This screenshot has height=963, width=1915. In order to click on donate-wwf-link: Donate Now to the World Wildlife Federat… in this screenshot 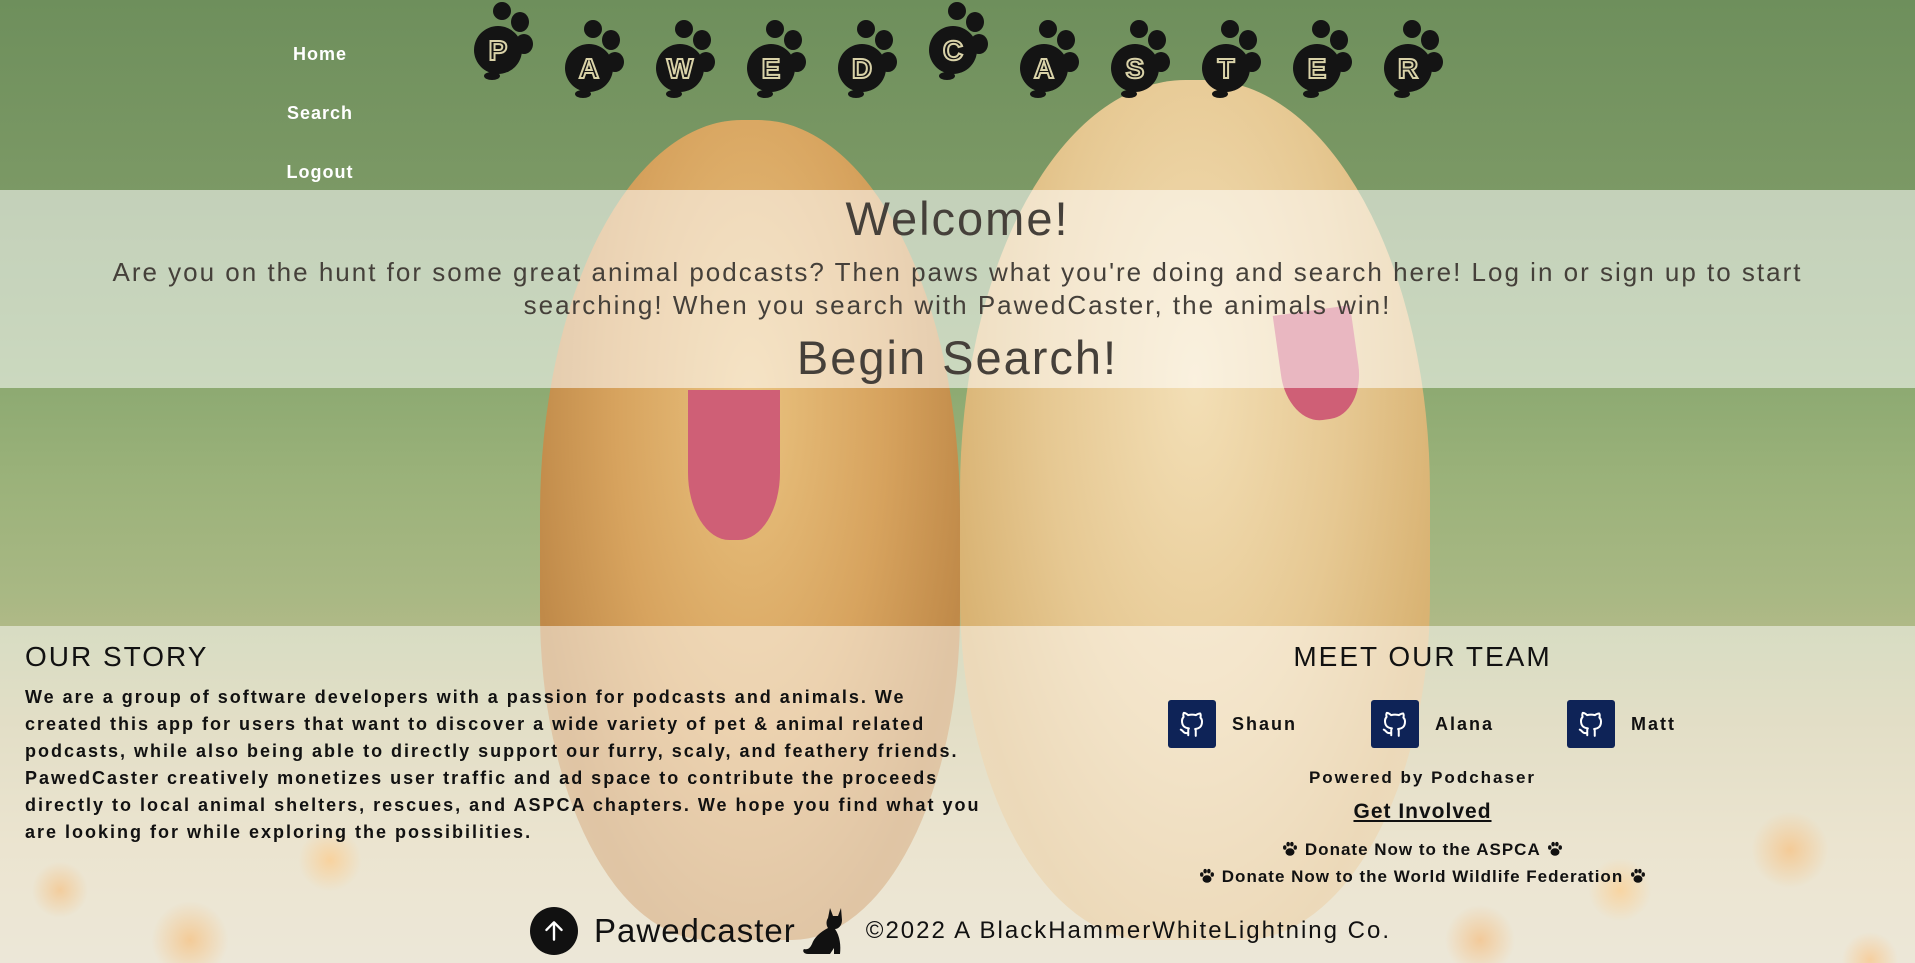, I will do `click(1422, 877)`.